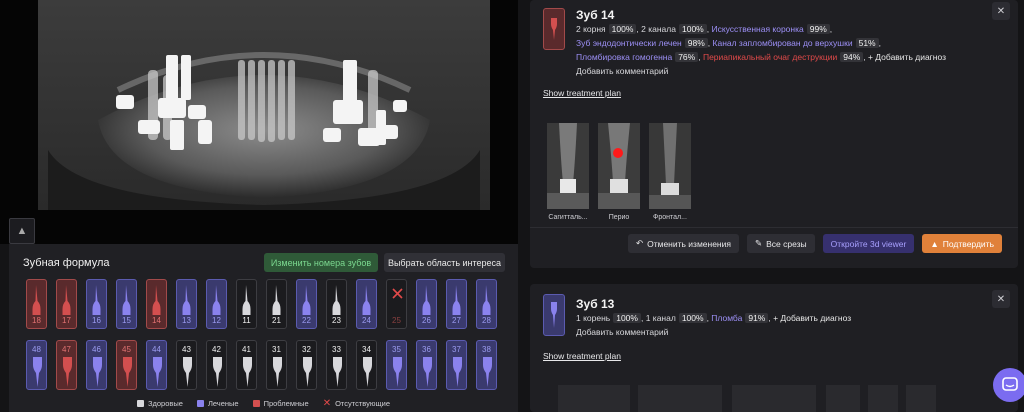 This screenshot has height=412, width=1024. What do you see at coordinates (22, 231) in the screenshot?
I see `collapse-pano-button: ▲` at bounding box center [22, 231].